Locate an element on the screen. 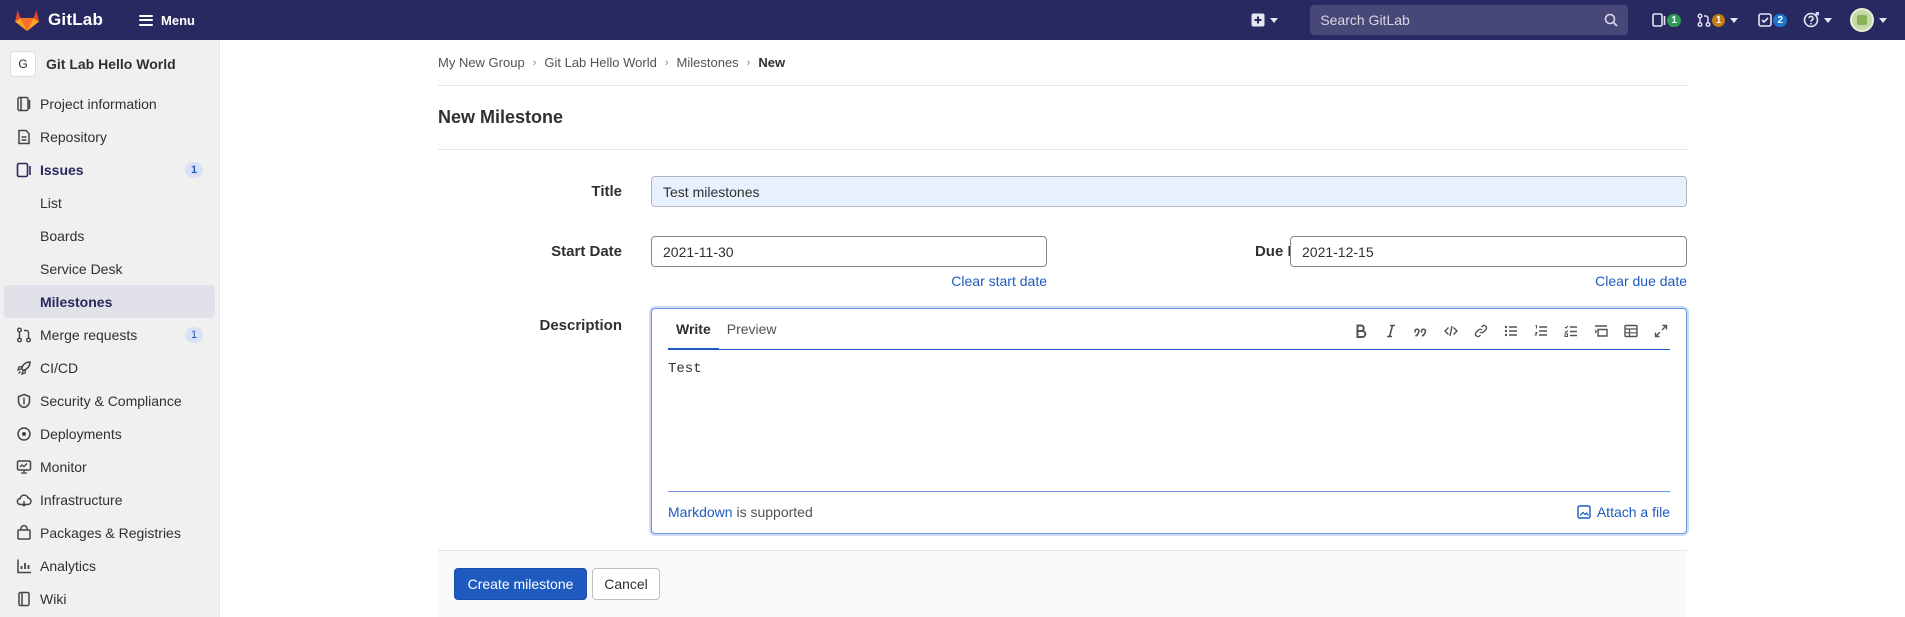  sidebar-item-analytics: Analytics is located at coordinates (109, 565).